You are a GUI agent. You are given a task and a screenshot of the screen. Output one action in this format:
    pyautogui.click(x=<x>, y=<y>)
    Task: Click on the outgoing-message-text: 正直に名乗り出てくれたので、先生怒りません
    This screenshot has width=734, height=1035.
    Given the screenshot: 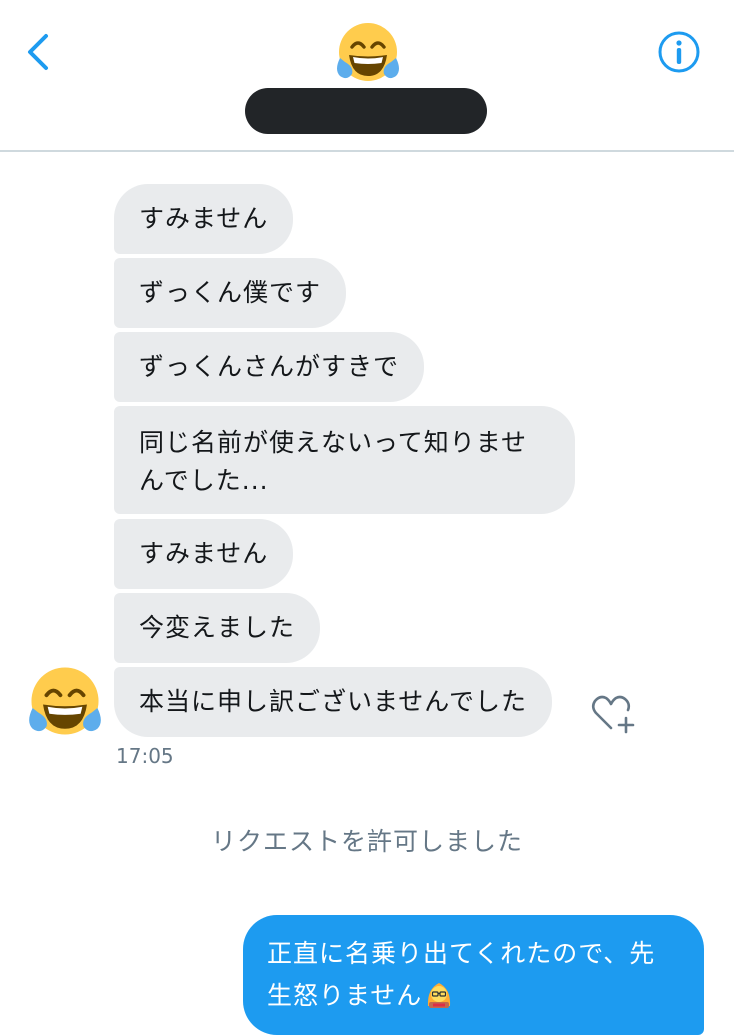 What is the action you would take?
    pyautogui.click(x=461, y=974)
    